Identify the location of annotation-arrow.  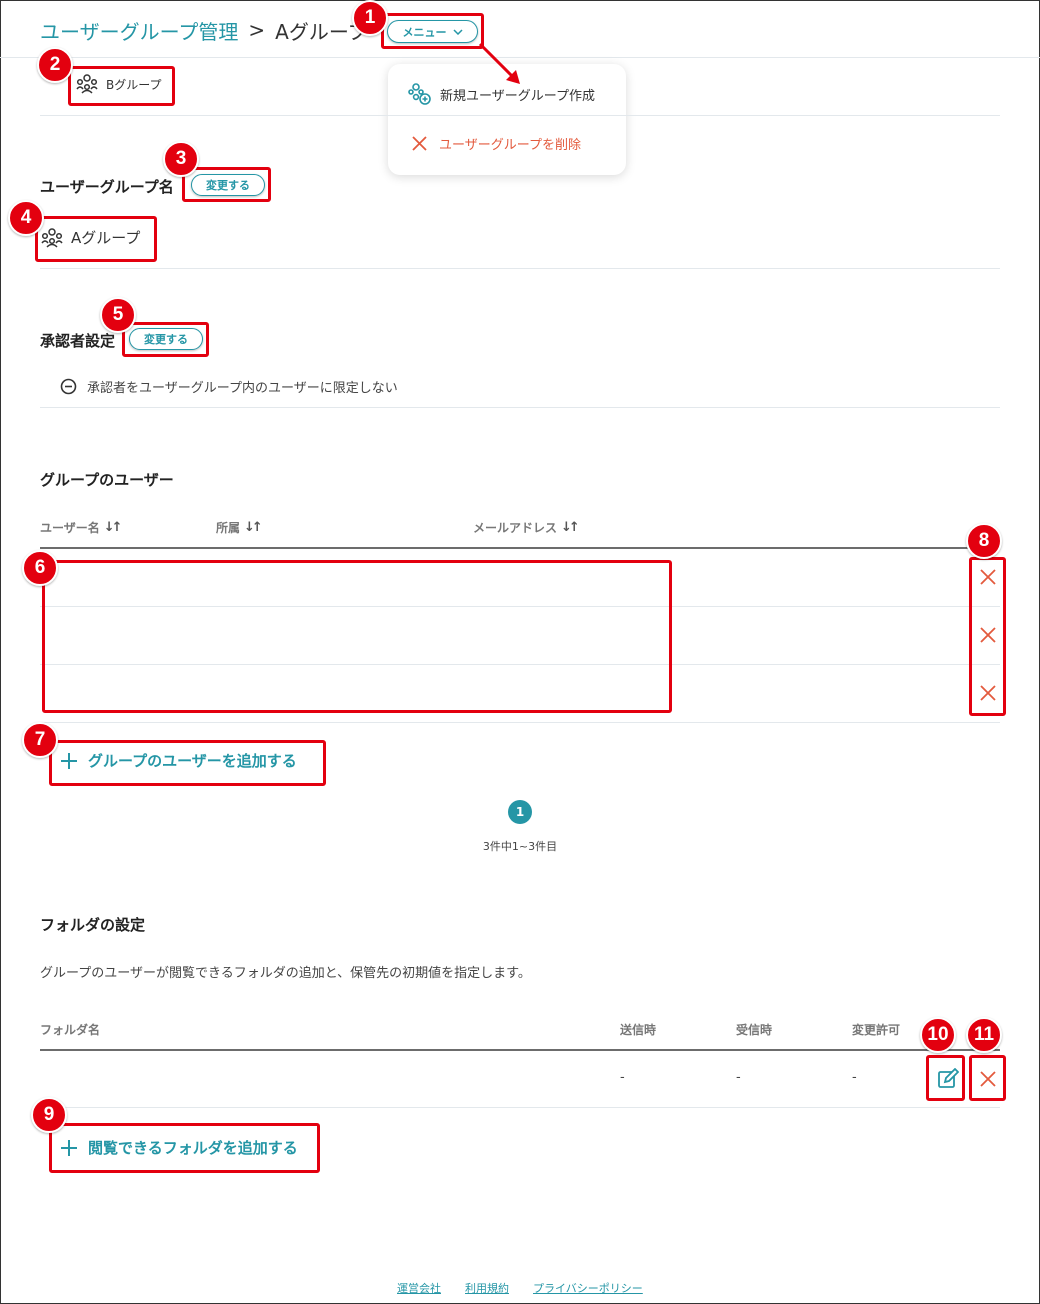
(499, 63).